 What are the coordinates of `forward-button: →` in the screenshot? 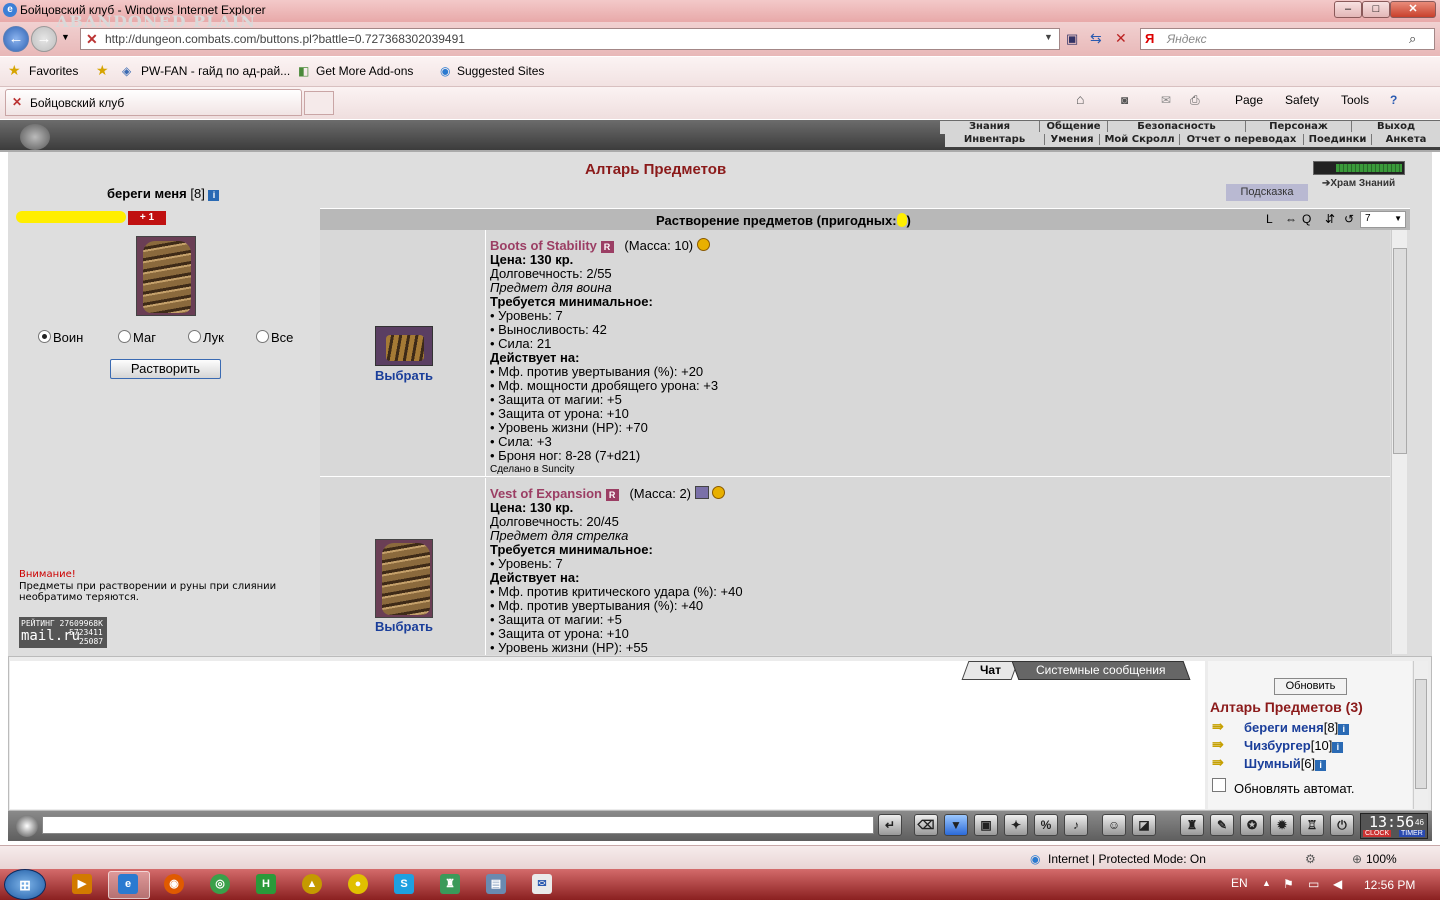 It's located at (44, 39).